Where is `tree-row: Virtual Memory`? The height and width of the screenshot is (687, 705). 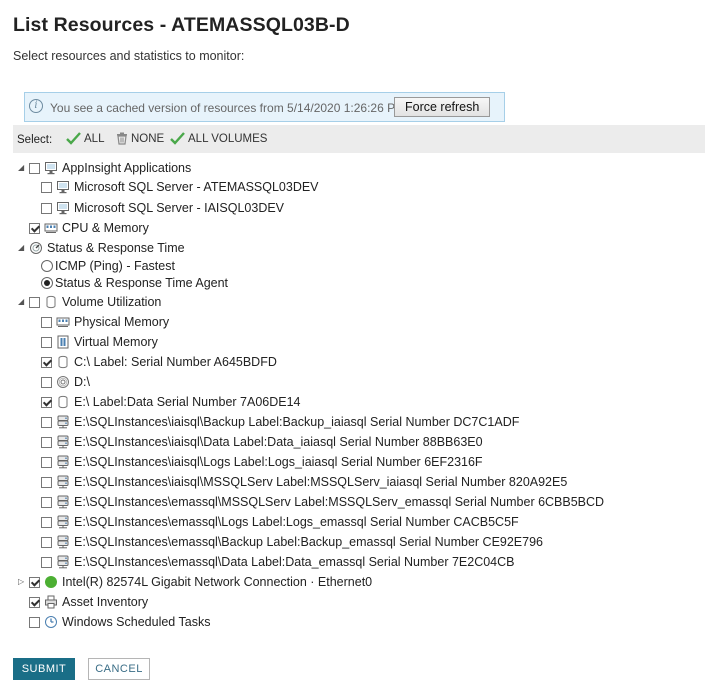
tree-row: Virtual Memory is located at coordinates (99, 342).